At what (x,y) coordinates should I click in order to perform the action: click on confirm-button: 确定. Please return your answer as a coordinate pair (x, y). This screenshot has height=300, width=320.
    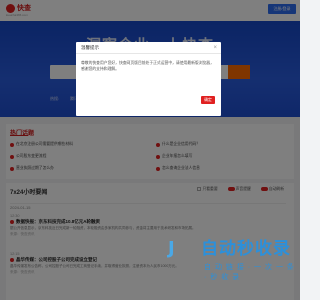
    Looking at the image, I should click on (208, 100).